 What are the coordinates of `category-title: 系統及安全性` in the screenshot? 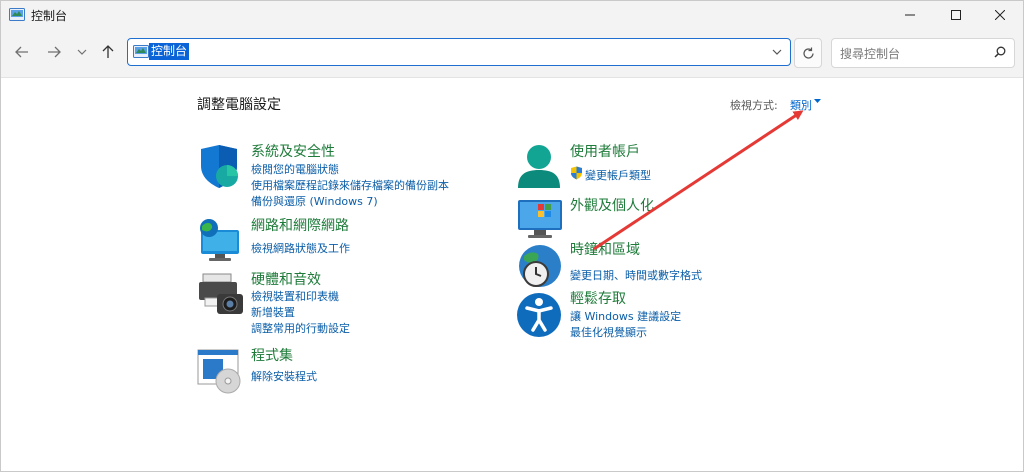 It's located at (293, 151).